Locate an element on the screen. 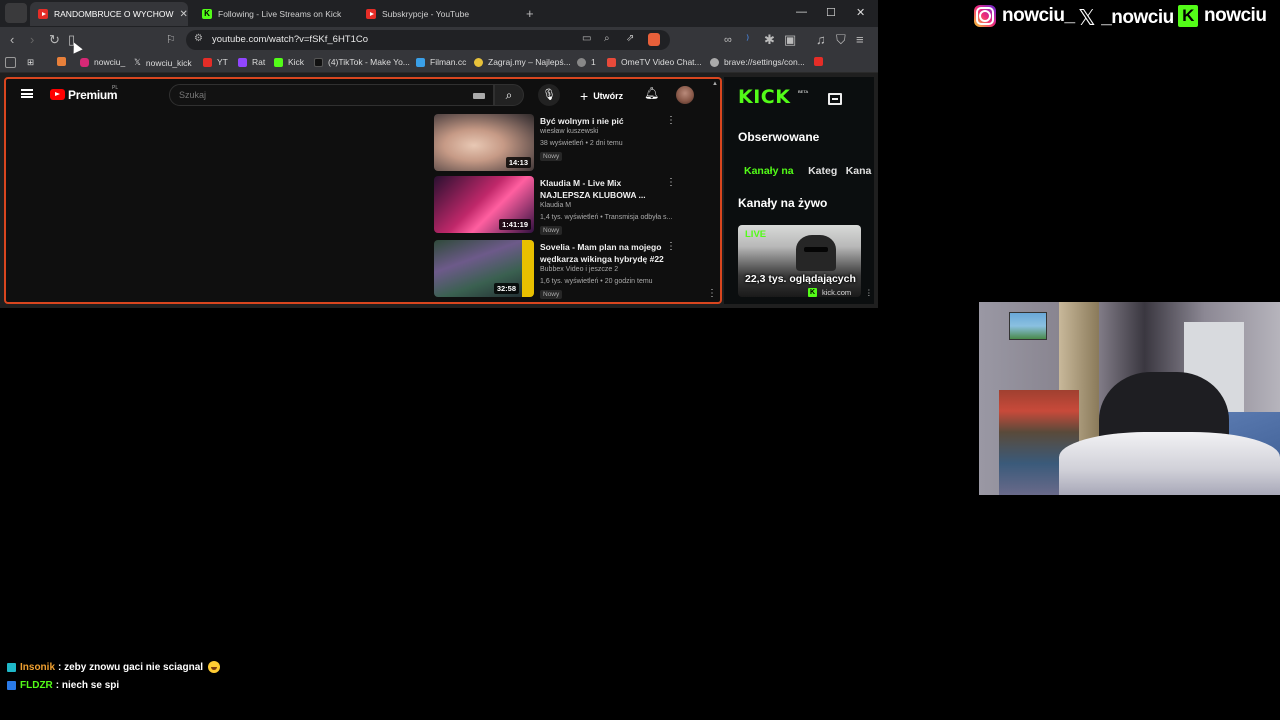  new-tab-button: + is located at coordinates (530, 13).